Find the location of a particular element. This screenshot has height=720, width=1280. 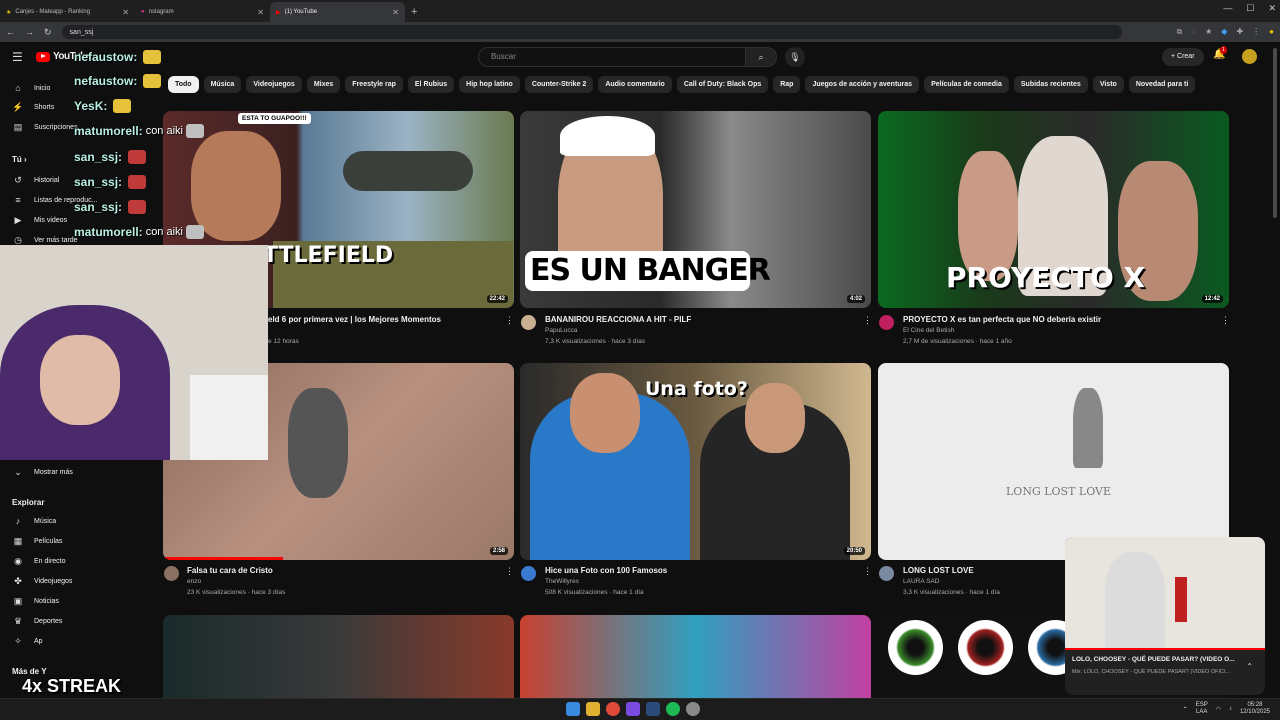

sidebar-item-learning: ✧ Ap is located at coordinates (27, 641).